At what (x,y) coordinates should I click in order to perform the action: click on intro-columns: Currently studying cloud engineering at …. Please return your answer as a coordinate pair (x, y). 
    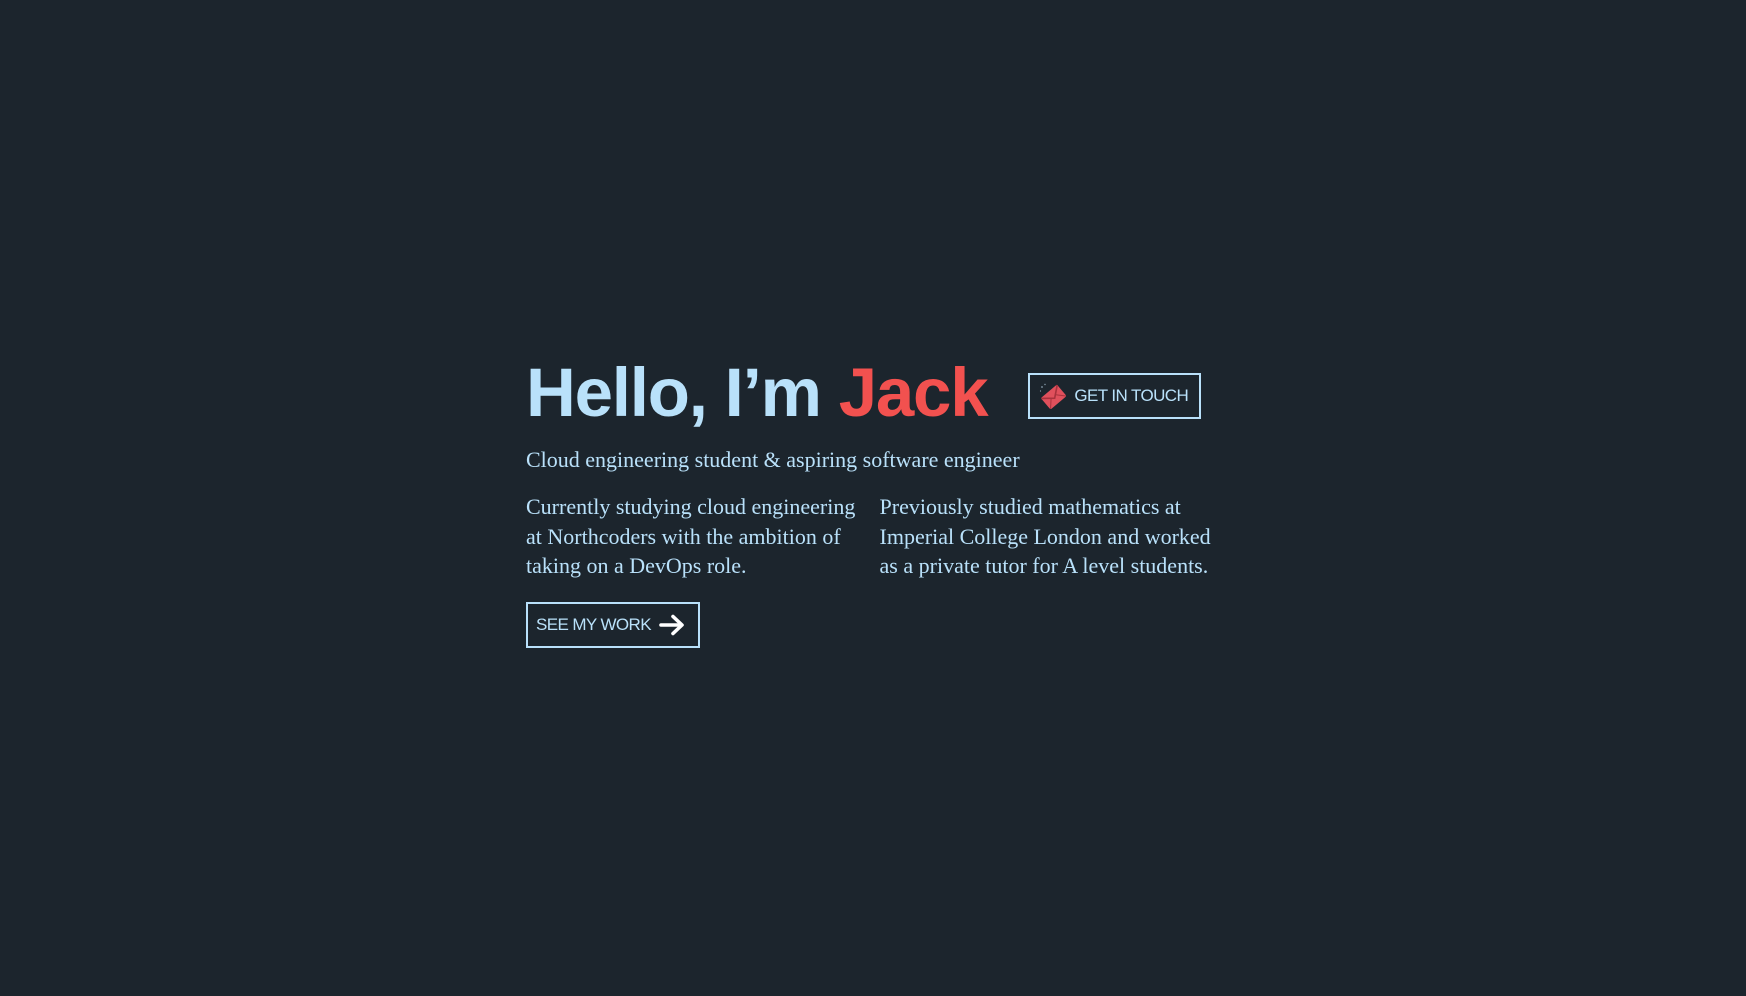
    Looking at the image, I should click on (876, 536).